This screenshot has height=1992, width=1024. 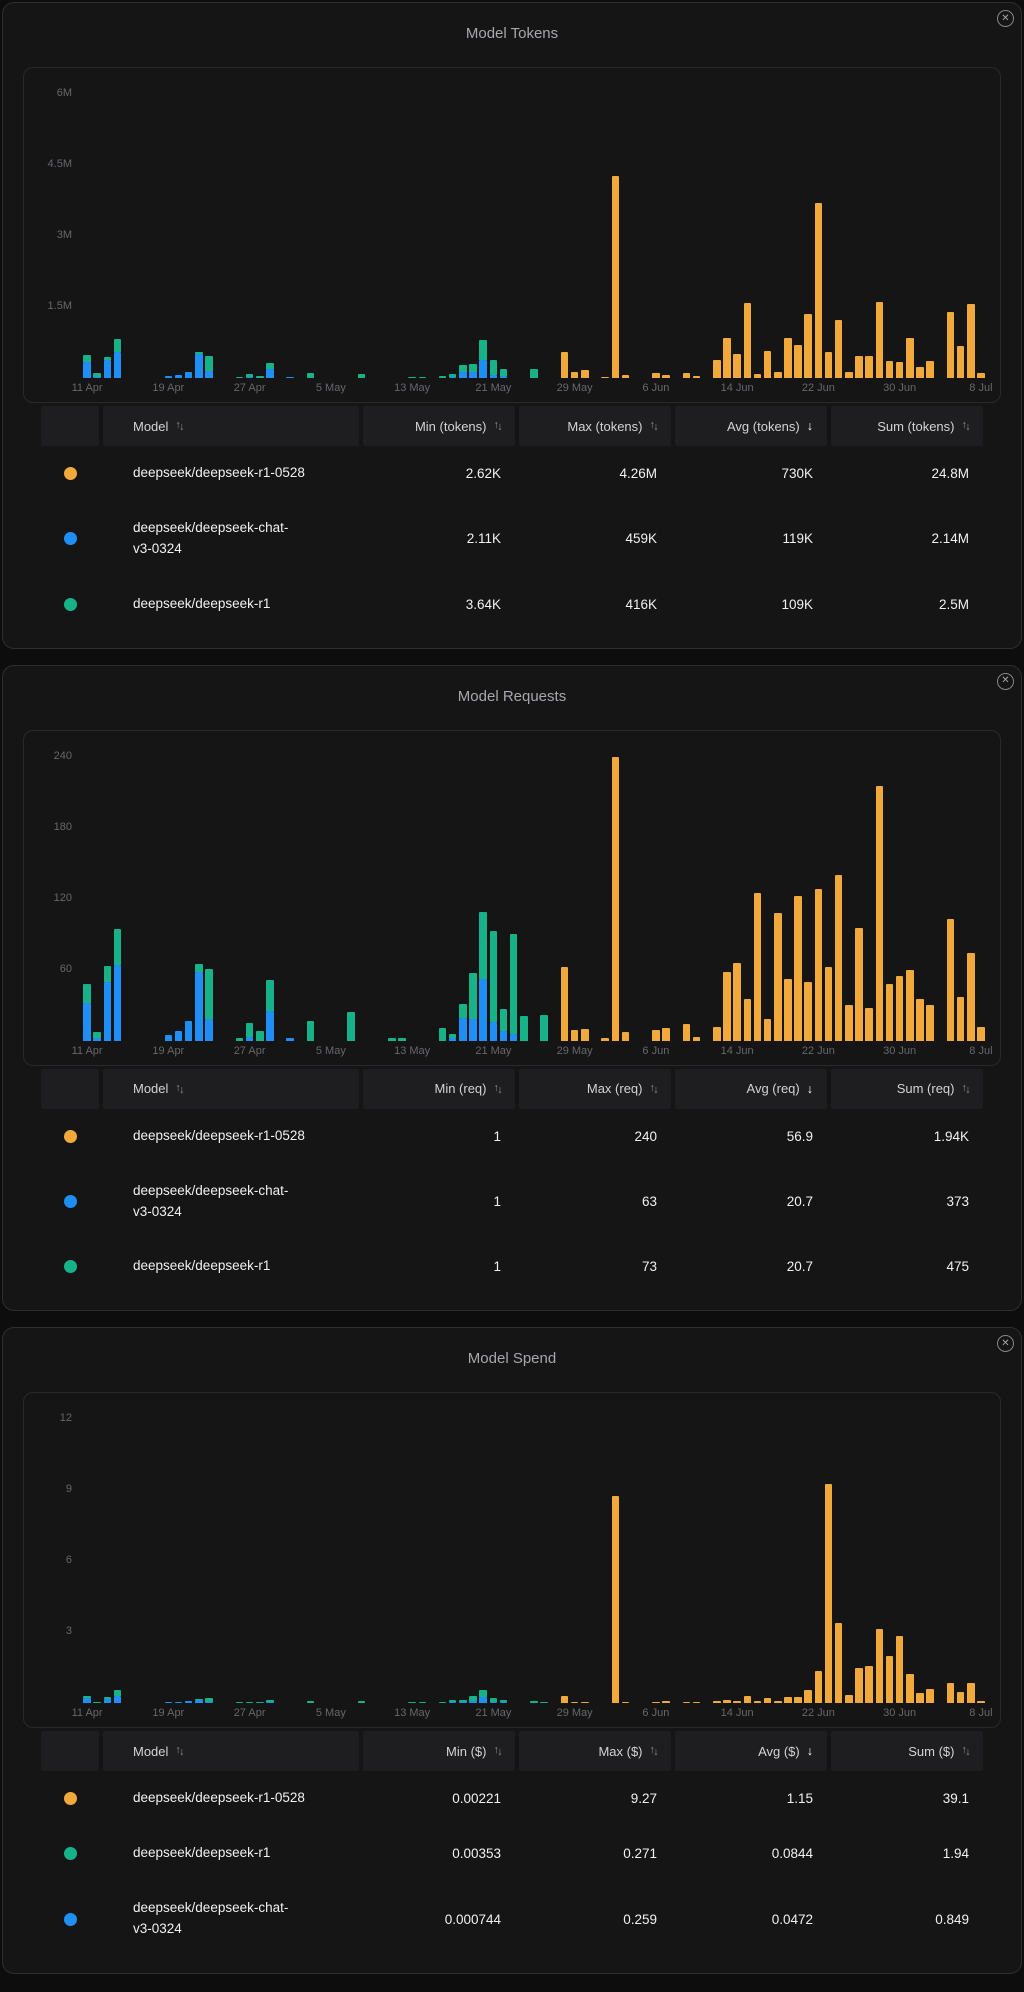 I want to click on column-label: Min (req), so click(x=460, y=1088).